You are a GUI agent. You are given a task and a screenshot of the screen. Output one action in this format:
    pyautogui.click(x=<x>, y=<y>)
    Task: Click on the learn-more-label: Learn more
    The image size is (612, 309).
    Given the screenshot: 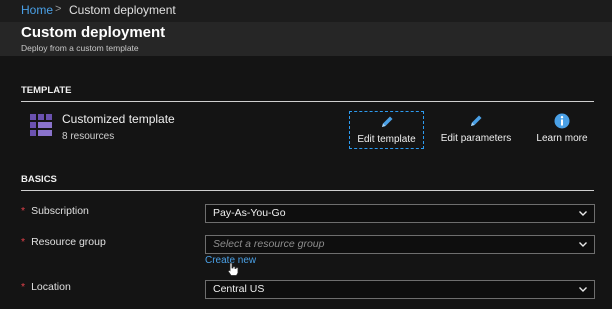 What is the action you would take?
    pyautogui.click(x=562, y=138)
    